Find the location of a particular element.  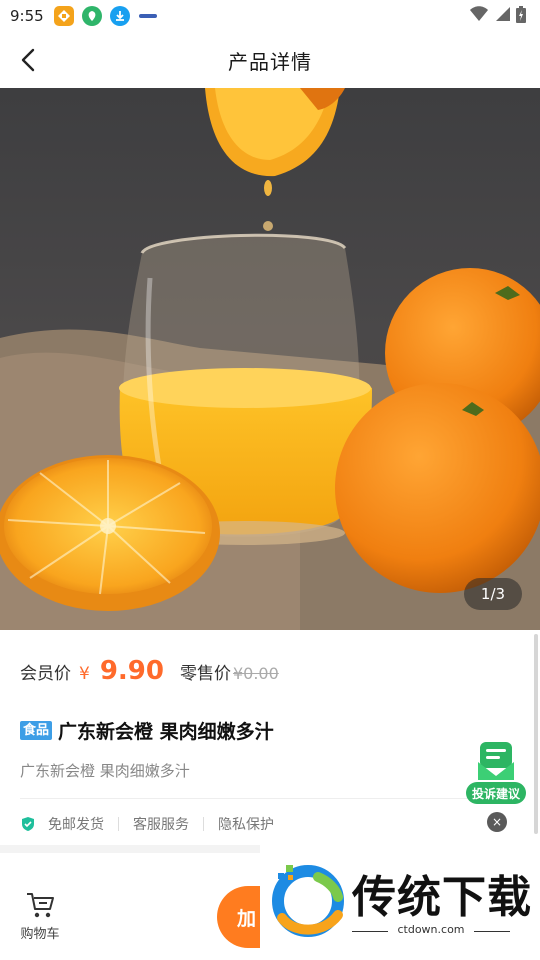

app-header: 产品详情 is located at coordinates (270, 60).